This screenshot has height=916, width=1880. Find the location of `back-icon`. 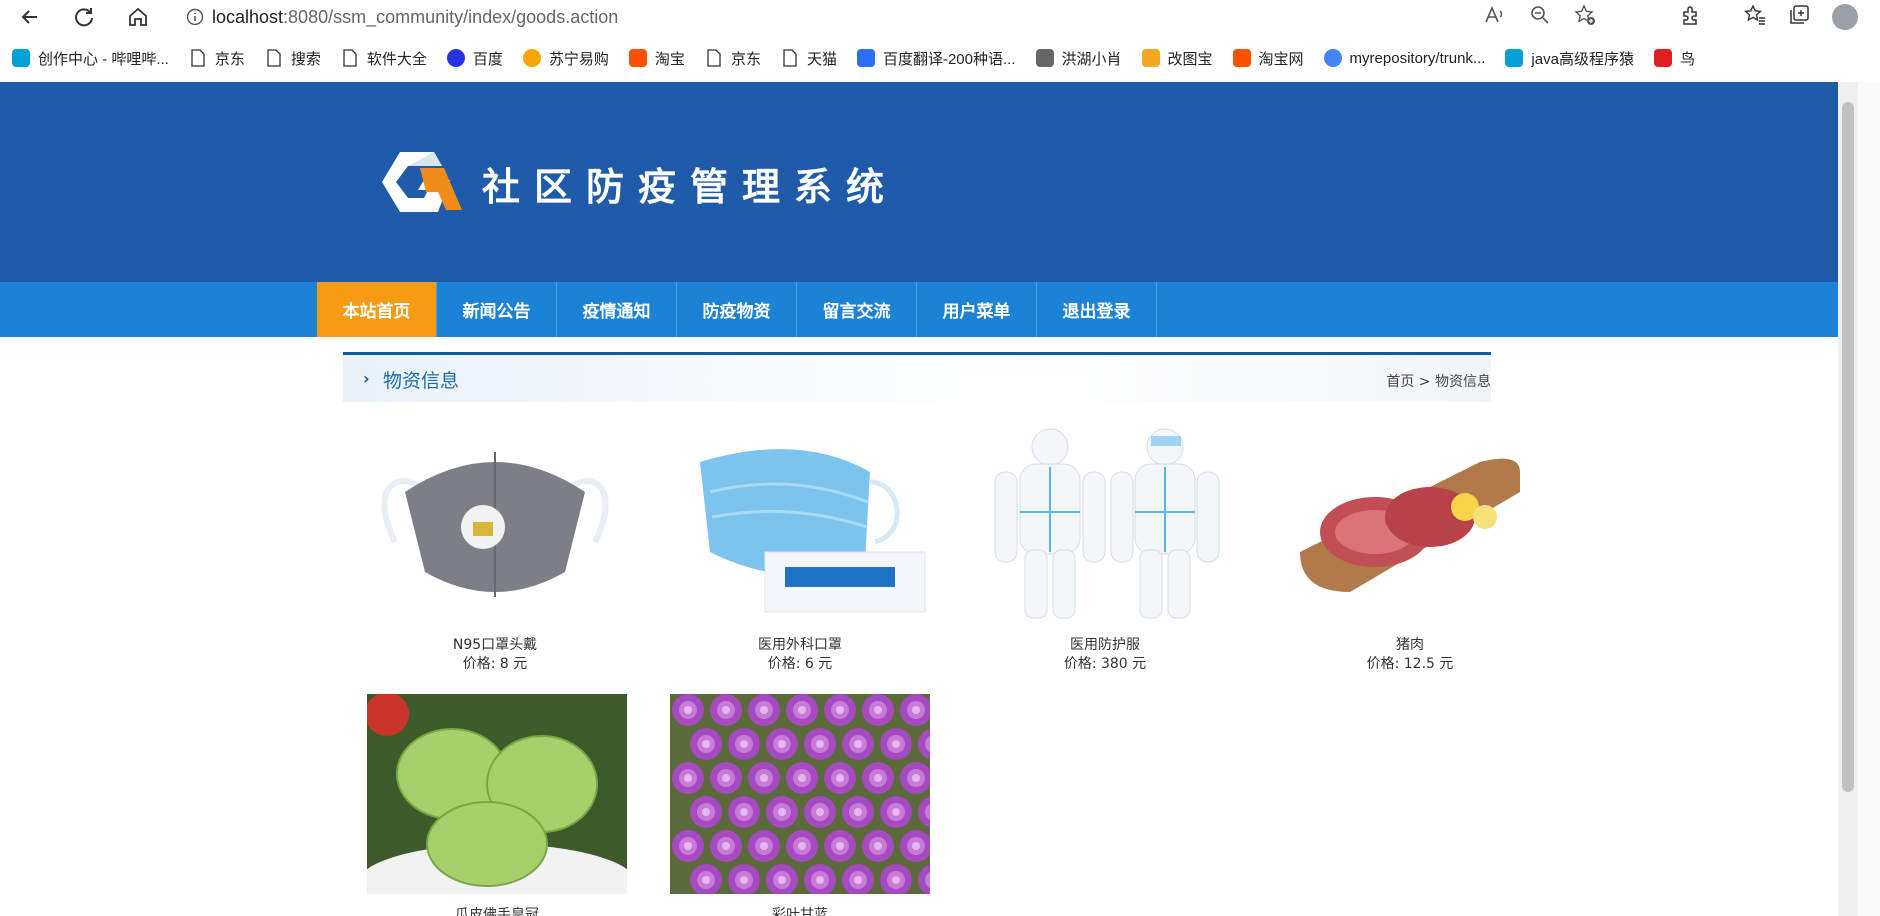

back-icon is located at coordinates (30, 17).